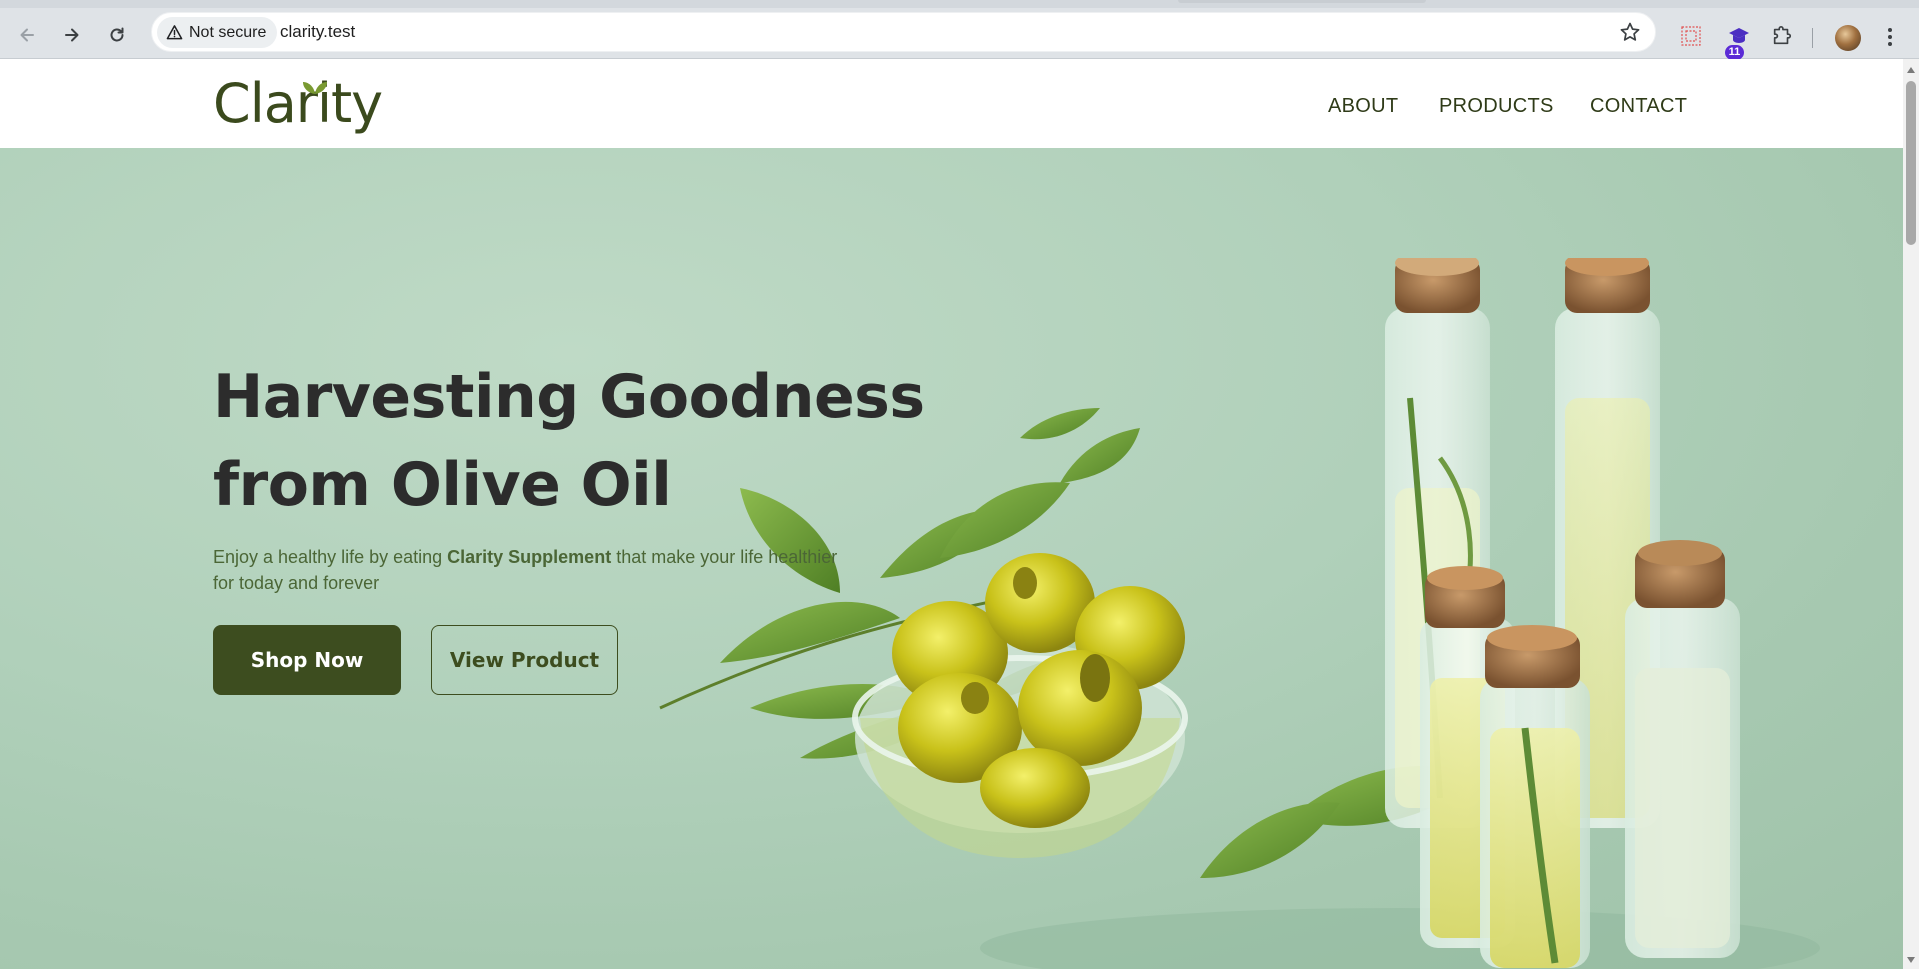  I want to click on subtext-brand: Clarity Supplement, so click(529, 557).